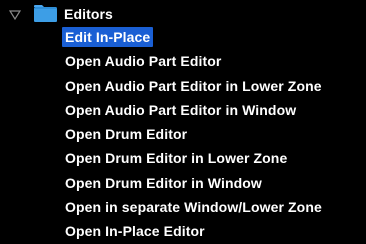 The height and width of the screenshot is (244, 366). I want to click on list-item-label: Open in separate Window/Lower Zone, so click(193, 207).